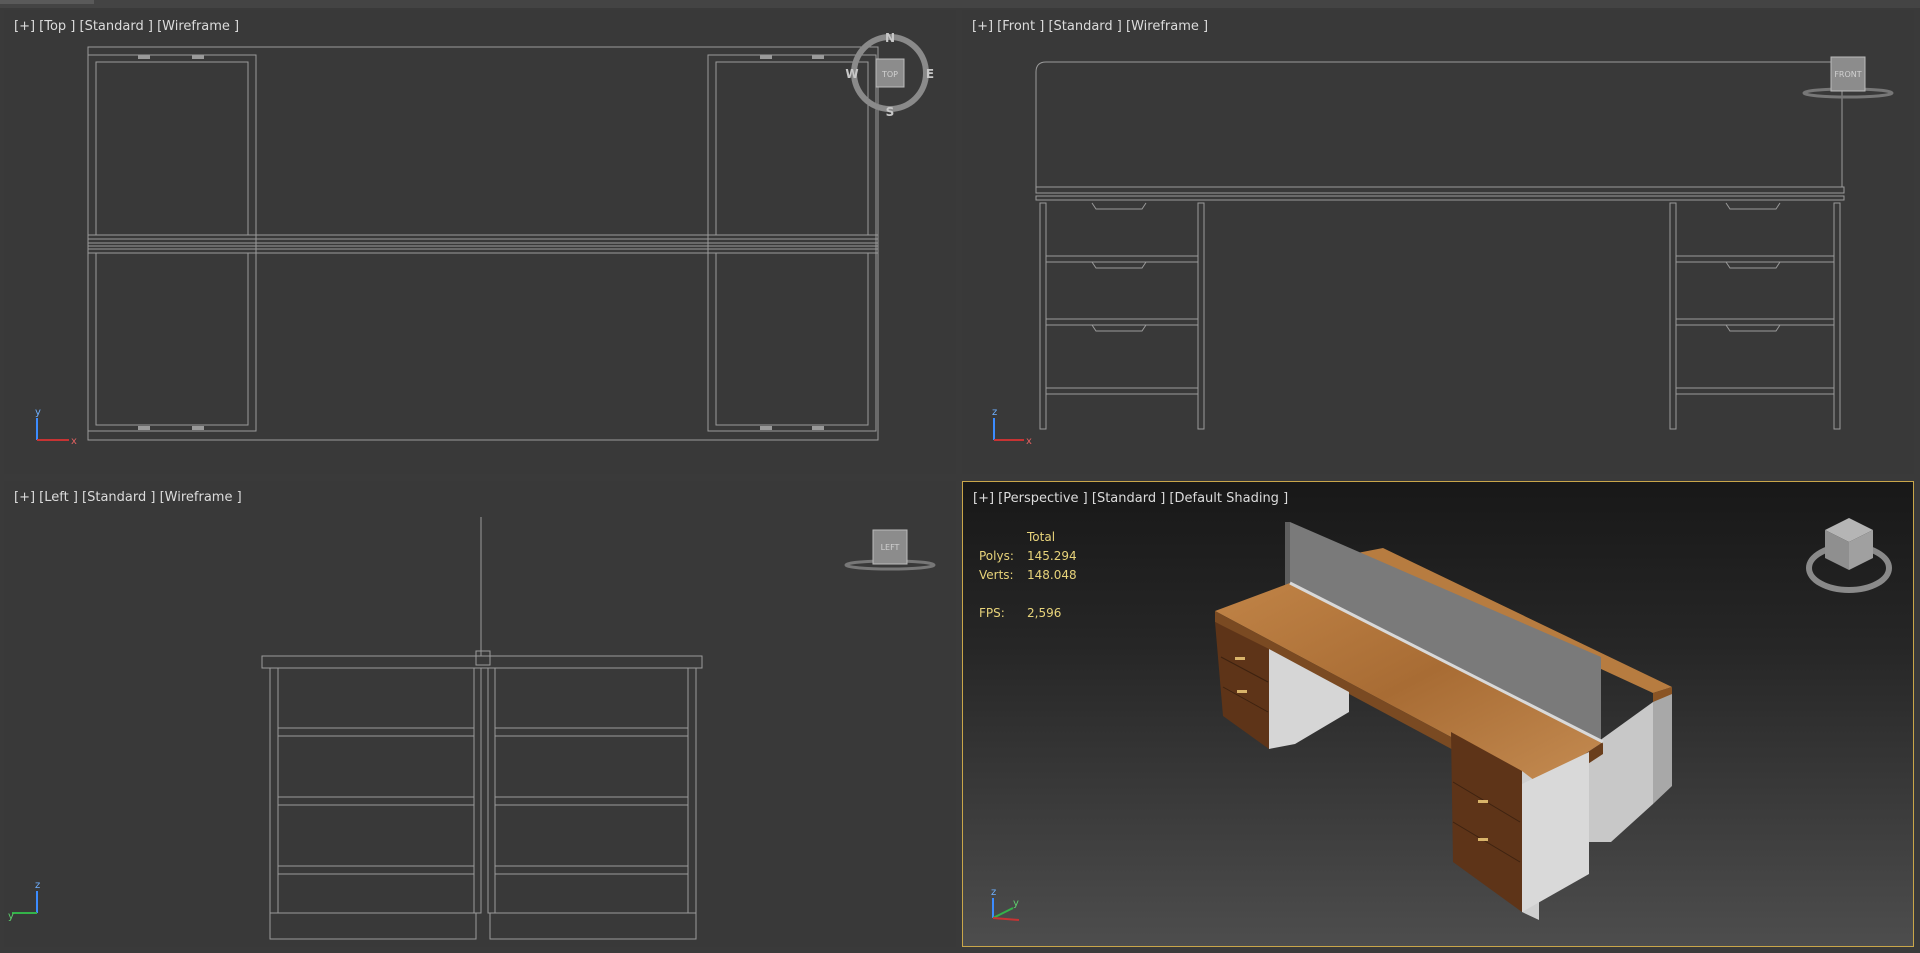  Describe the element at coordinates (1052, 575) in the screenshot. I see `verts-value: 148.048` at that location.